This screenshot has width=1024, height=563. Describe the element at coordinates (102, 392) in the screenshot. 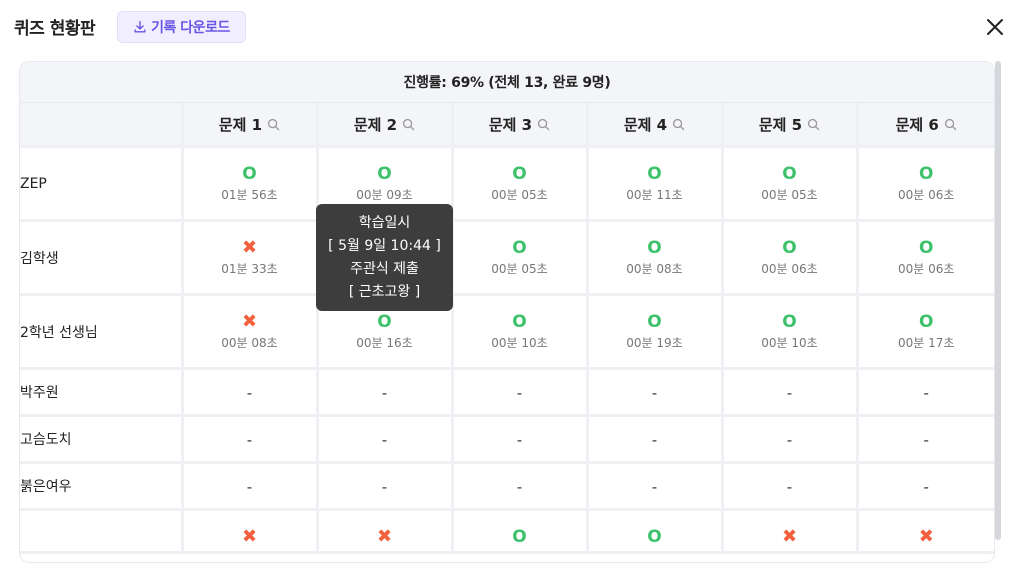

I see `student-name: 박주원` at that location.